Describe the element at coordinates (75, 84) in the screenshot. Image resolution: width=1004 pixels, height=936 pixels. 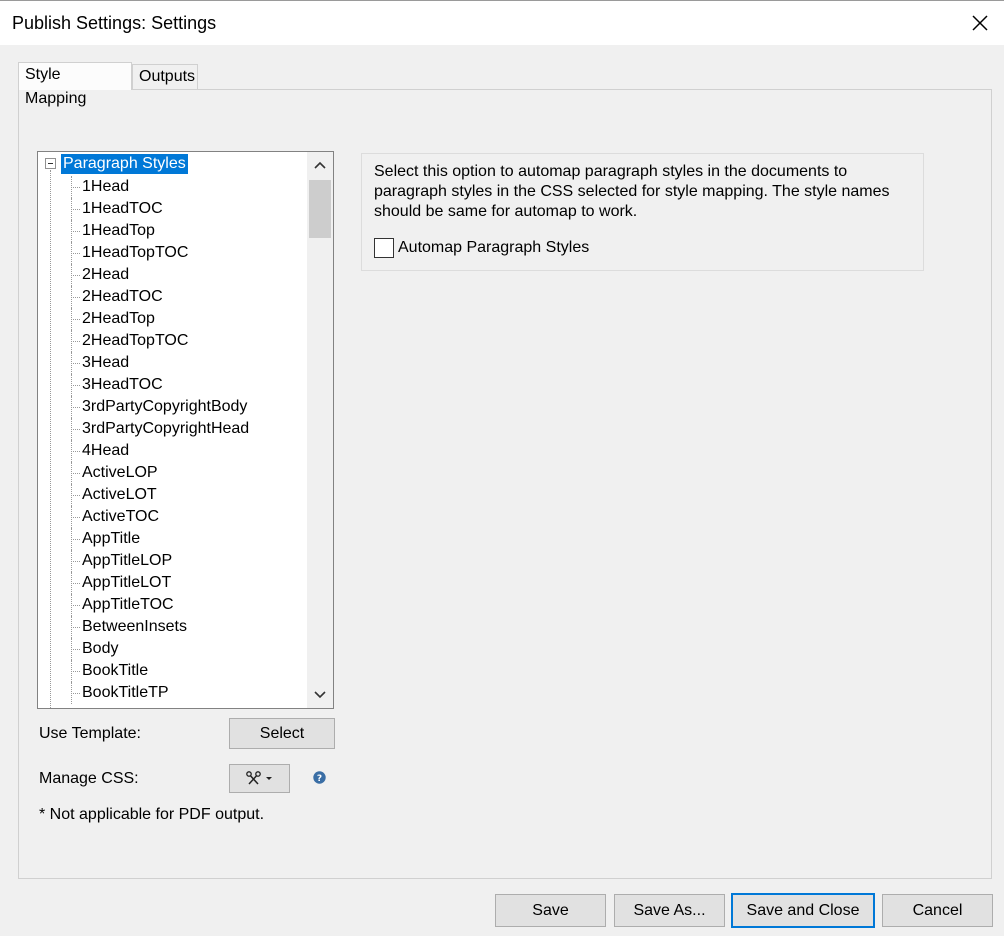
I see `tab-style-mapping: Style Mapping` at that location.